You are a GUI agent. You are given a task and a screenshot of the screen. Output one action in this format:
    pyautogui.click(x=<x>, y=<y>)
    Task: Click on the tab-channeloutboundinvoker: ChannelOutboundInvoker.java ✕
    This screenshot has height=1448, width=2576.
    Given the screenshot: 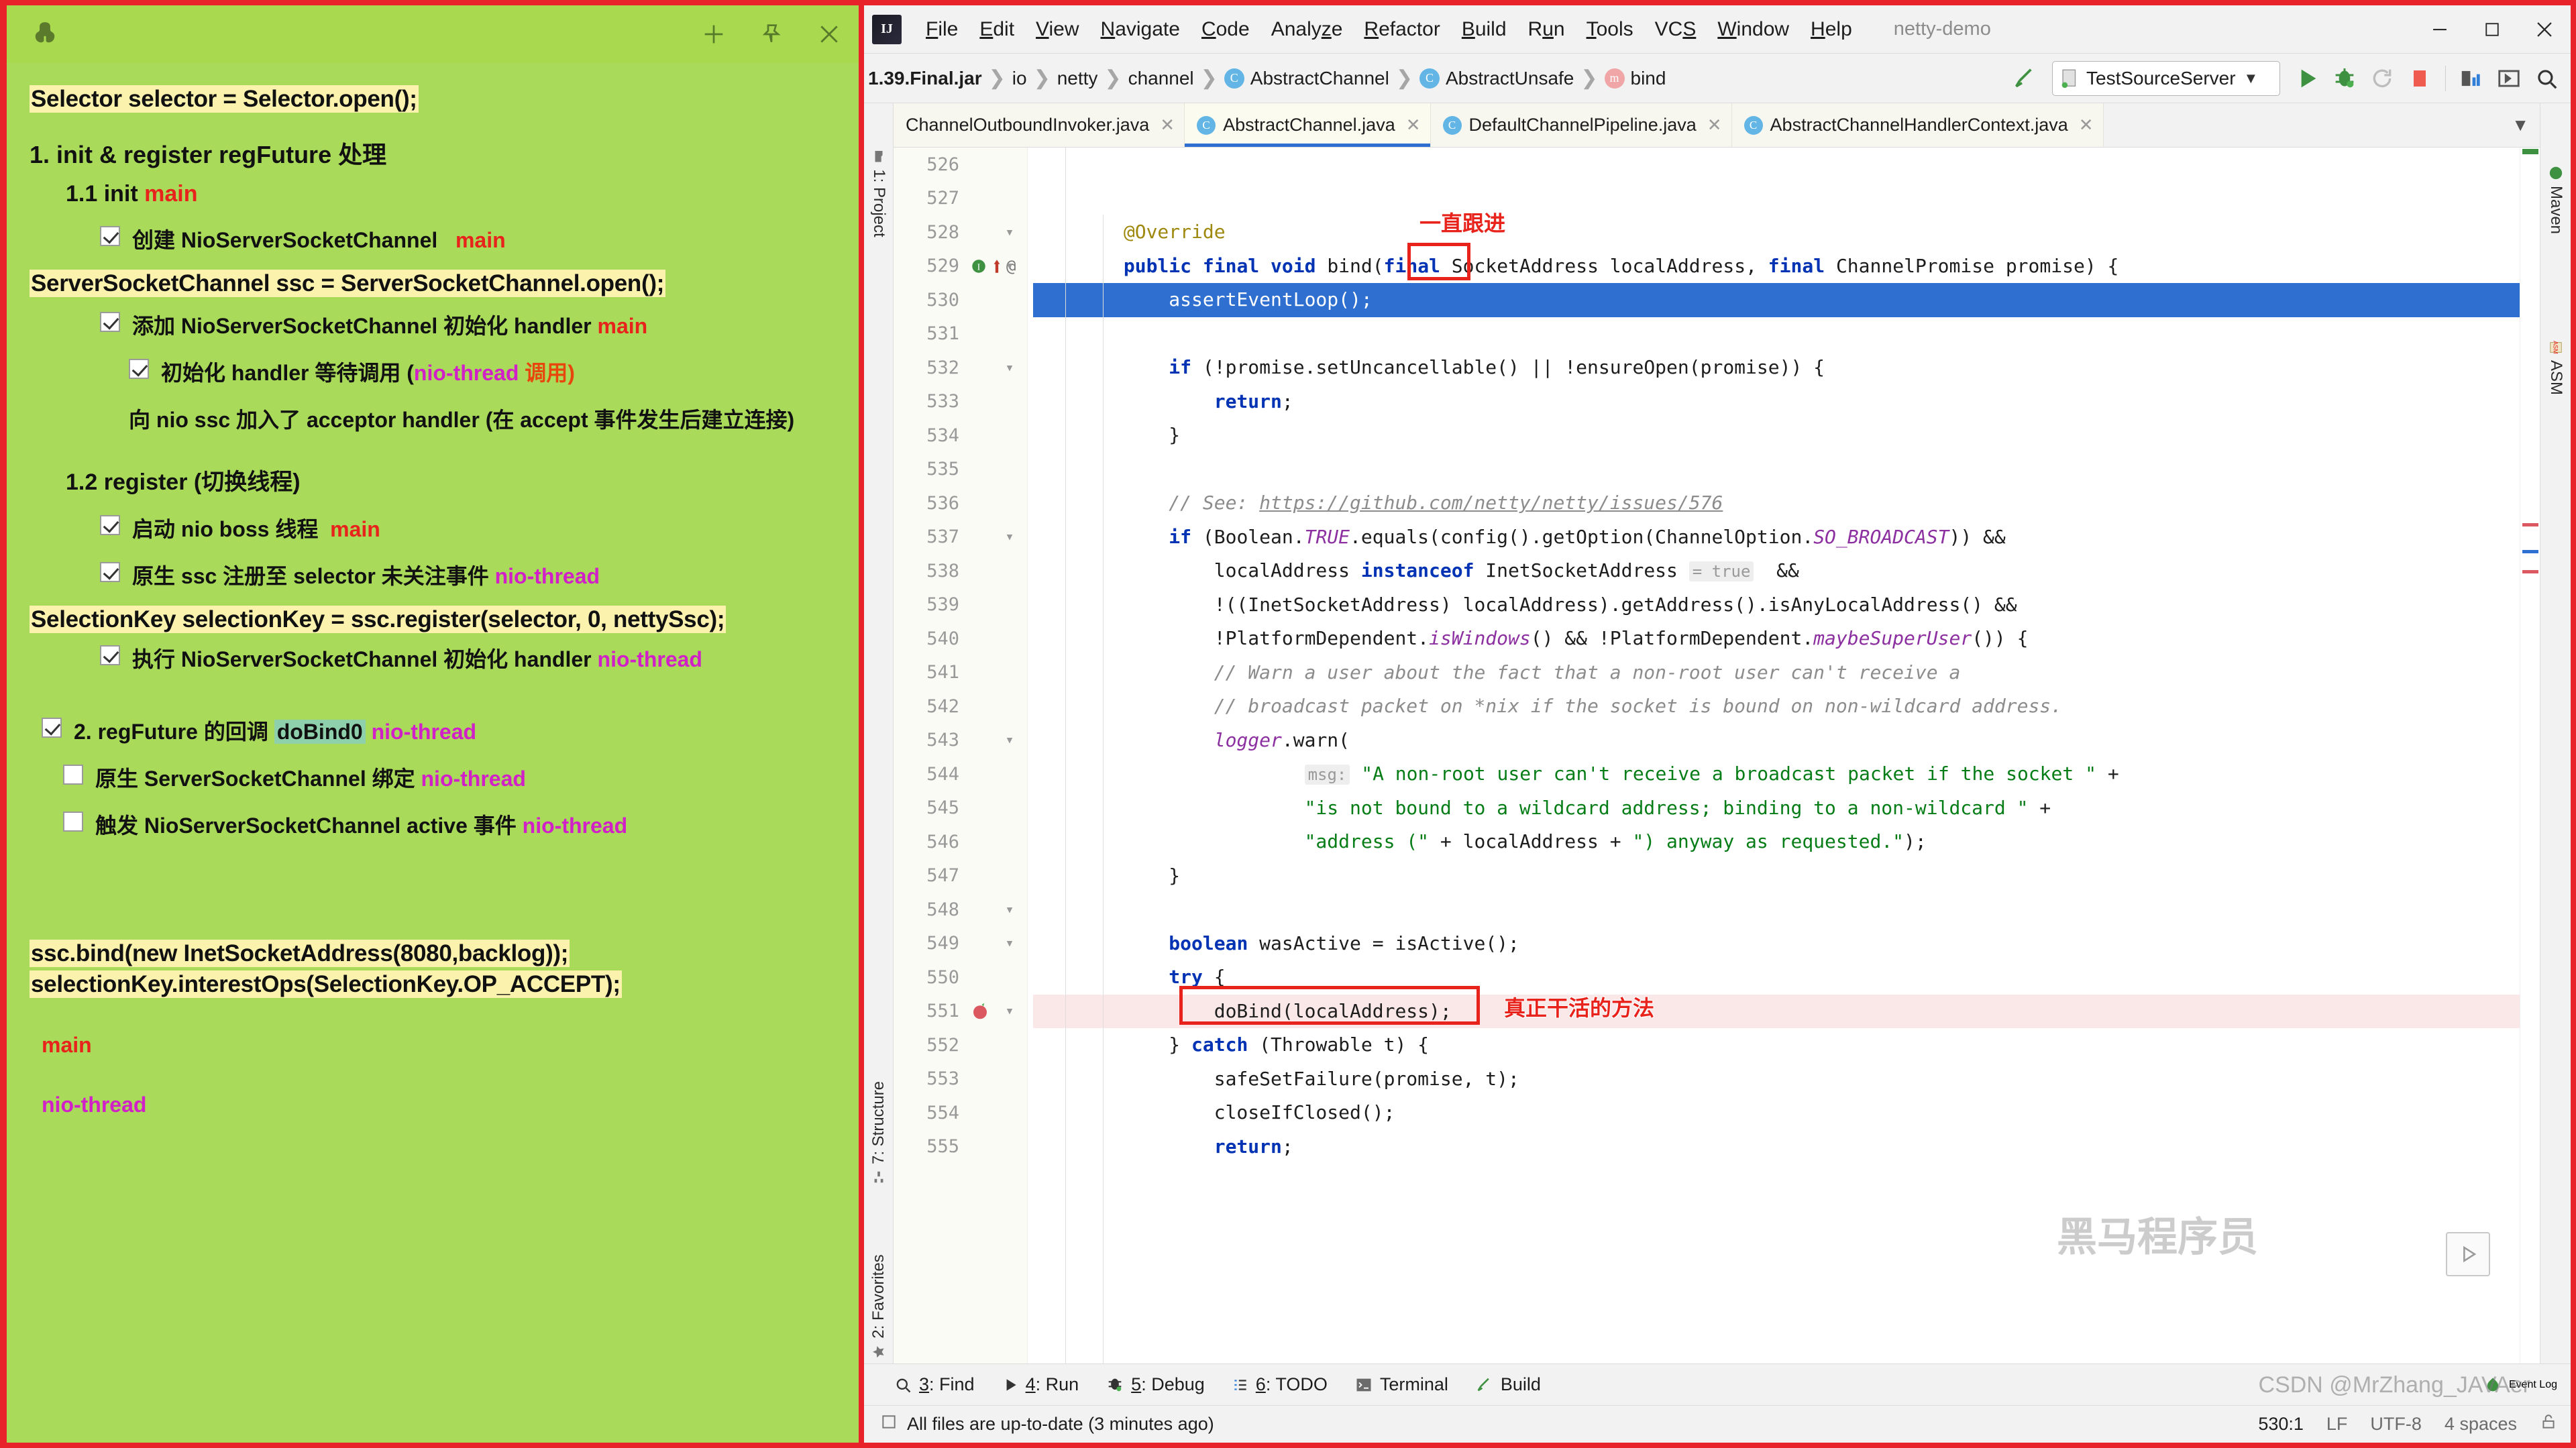 What is the action you would take?
    pyautogui.click(x=1039, y=125)
    